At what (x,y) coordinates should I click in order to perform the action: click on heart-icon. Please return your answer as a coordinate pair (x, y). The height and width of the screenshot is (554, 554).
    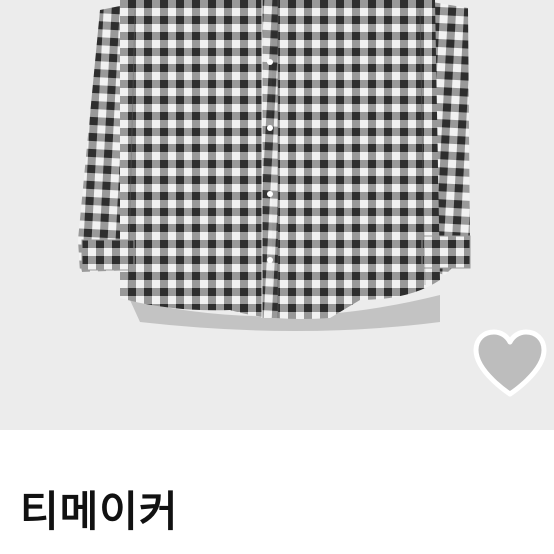
    Looking at the image, I should click on (510, 363).